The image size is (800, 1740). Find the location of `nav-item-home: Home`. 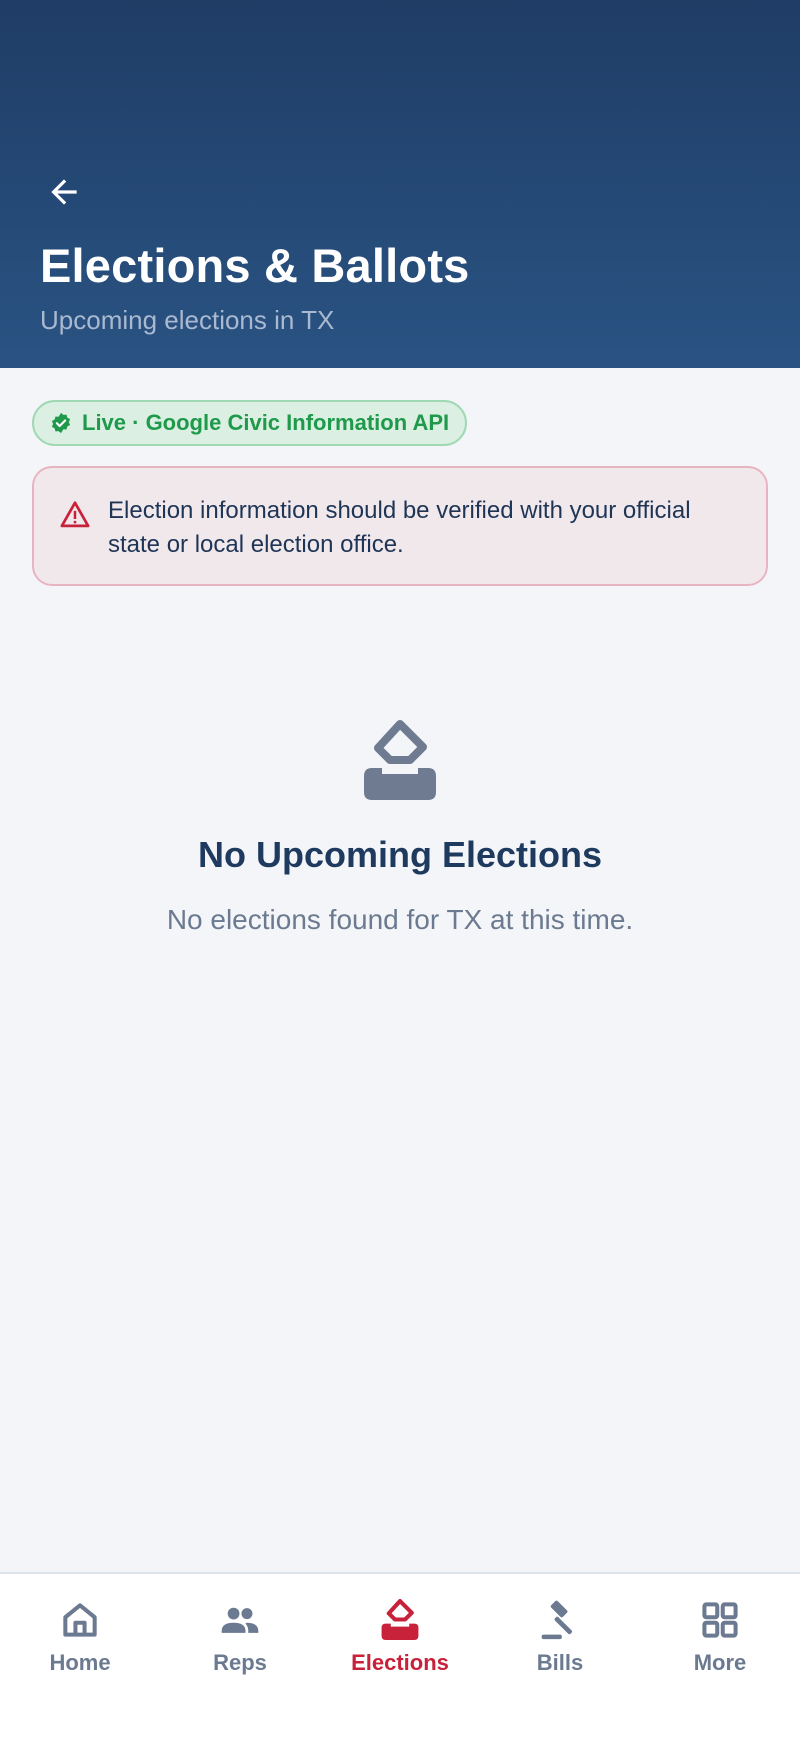

nav-item-home: Home is located at coordinates (80, 1657).